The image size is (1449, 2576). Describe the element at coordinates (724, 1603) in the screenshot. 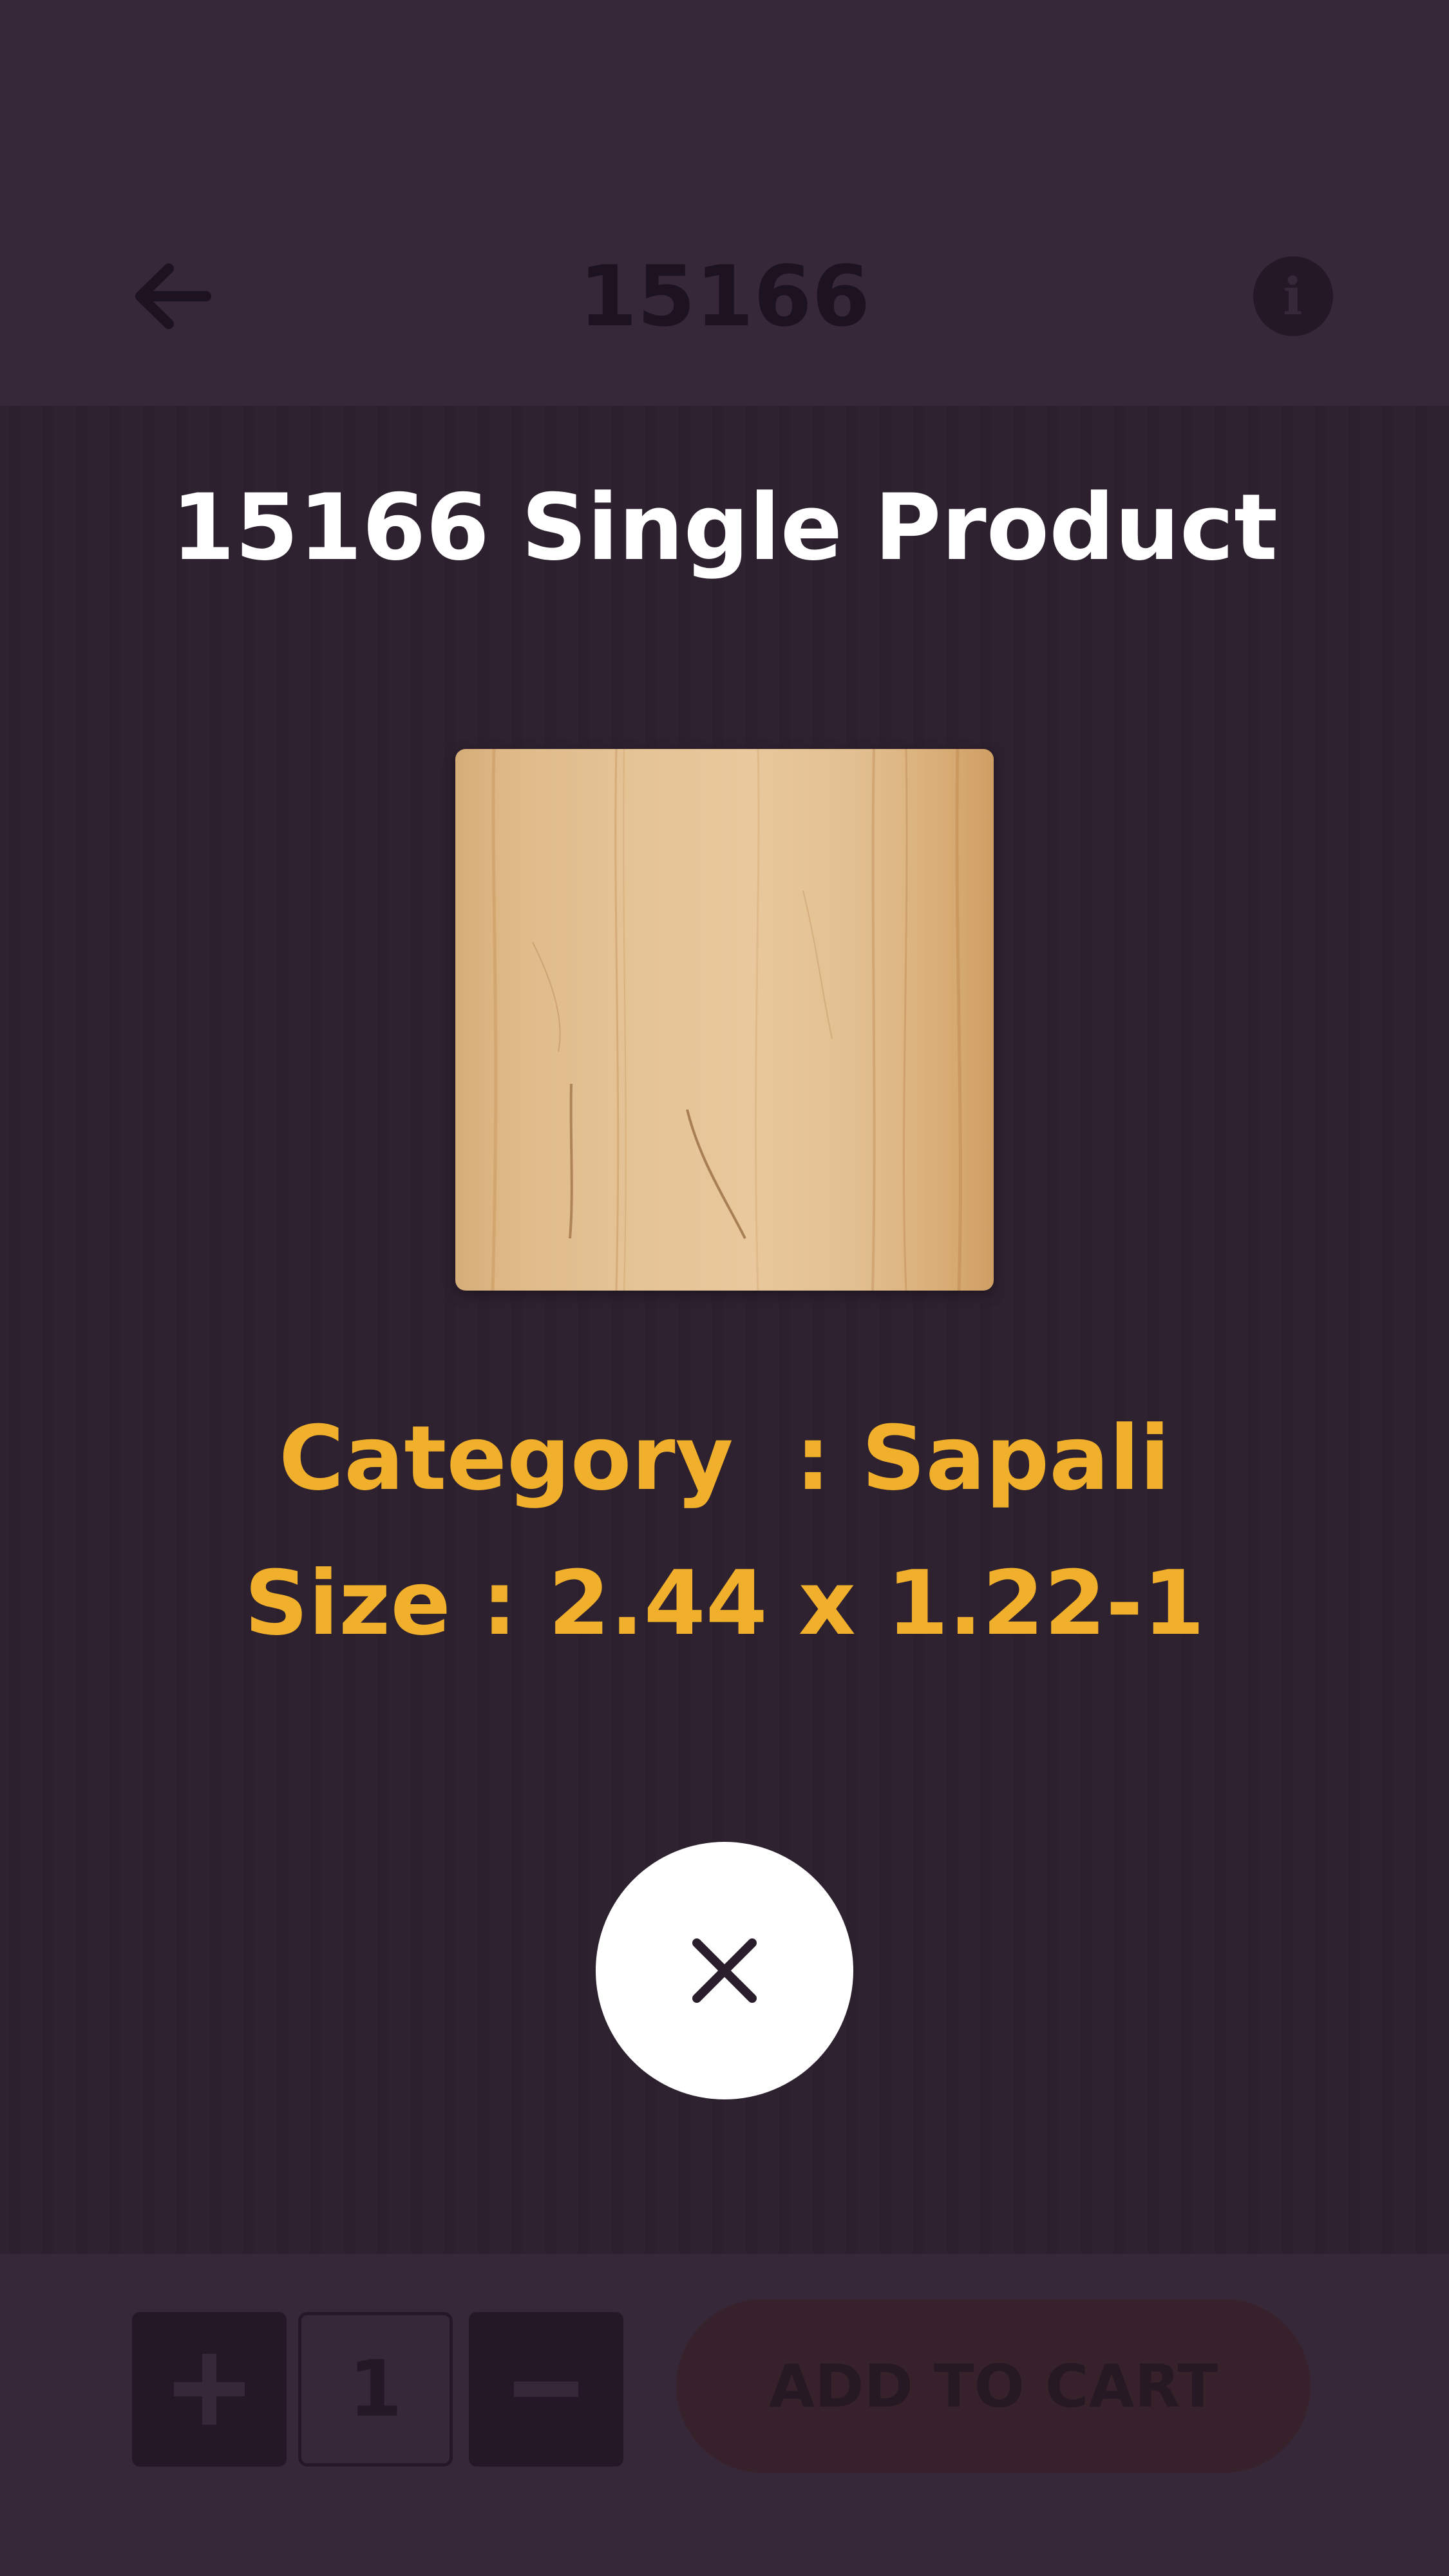

I see `product-size: Size : 2.44 x 1.22-1` at that location.